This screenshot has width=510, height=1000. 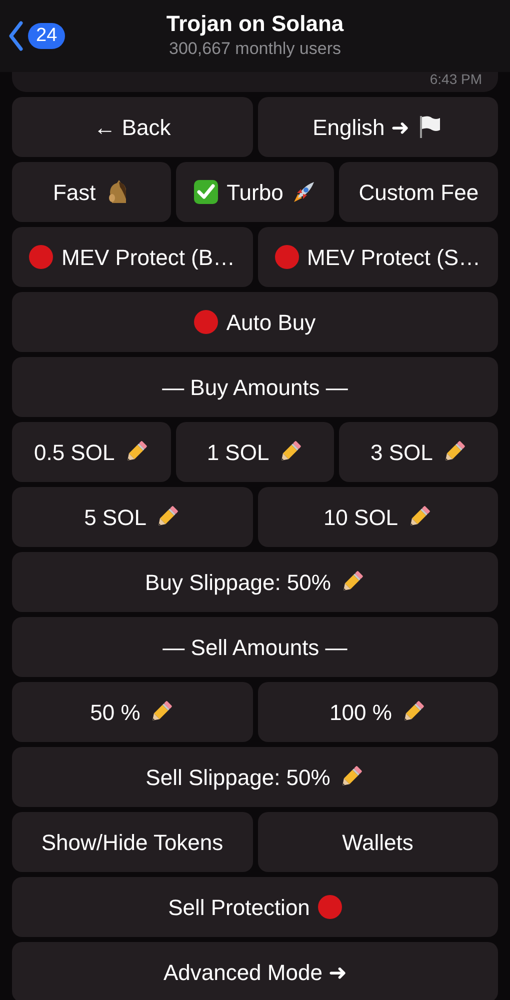 What do you see at coordinates (255, 387) in the screenshot?
I see `keyboard-button: — Buy Amounts —` at bounding box center [255, 387].